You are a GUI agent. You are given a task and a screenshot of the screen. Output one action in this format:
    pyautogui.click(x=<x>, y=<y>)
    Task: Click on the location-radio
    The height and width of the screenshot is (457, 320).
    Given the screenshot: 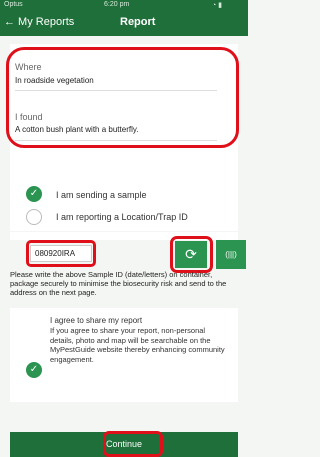 What is the action you would take?
    pyautogui.click(x=34, y=217)
    